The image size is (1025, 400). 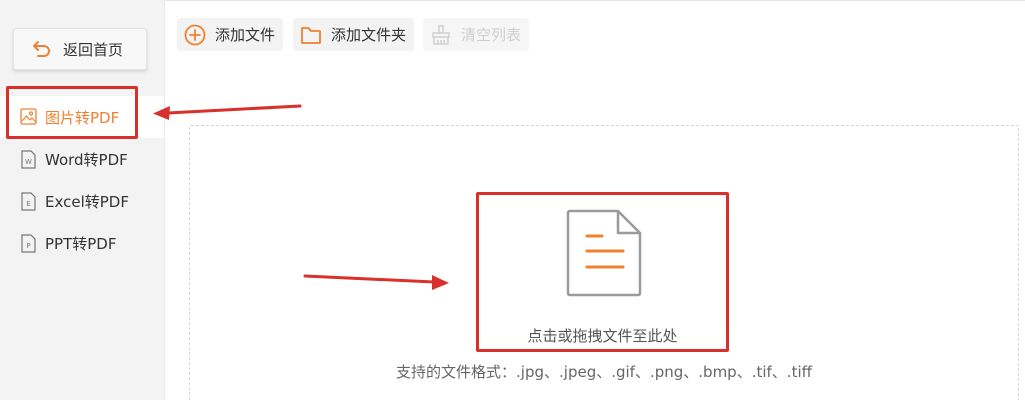 I want to click on add-folder-label: 添加文件夹, so click(x=369, y=35).